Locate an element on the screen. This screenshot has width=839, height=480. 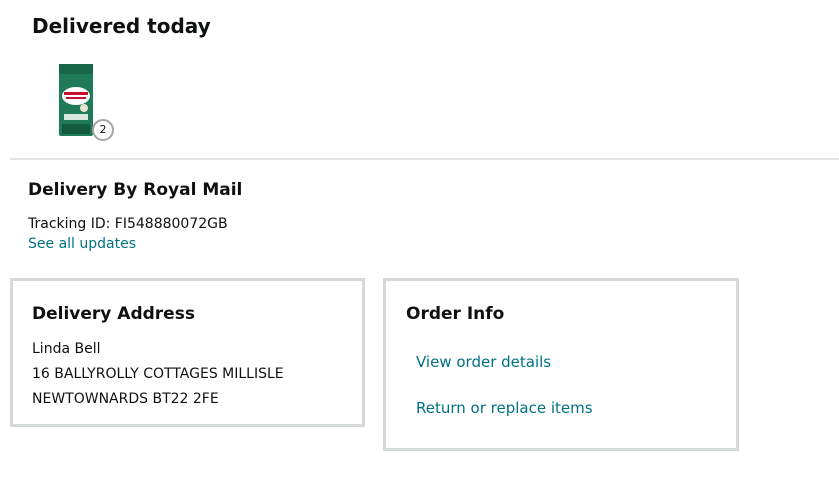
delivery-address-title: Delivery Address is located at coordinates (113, 314).